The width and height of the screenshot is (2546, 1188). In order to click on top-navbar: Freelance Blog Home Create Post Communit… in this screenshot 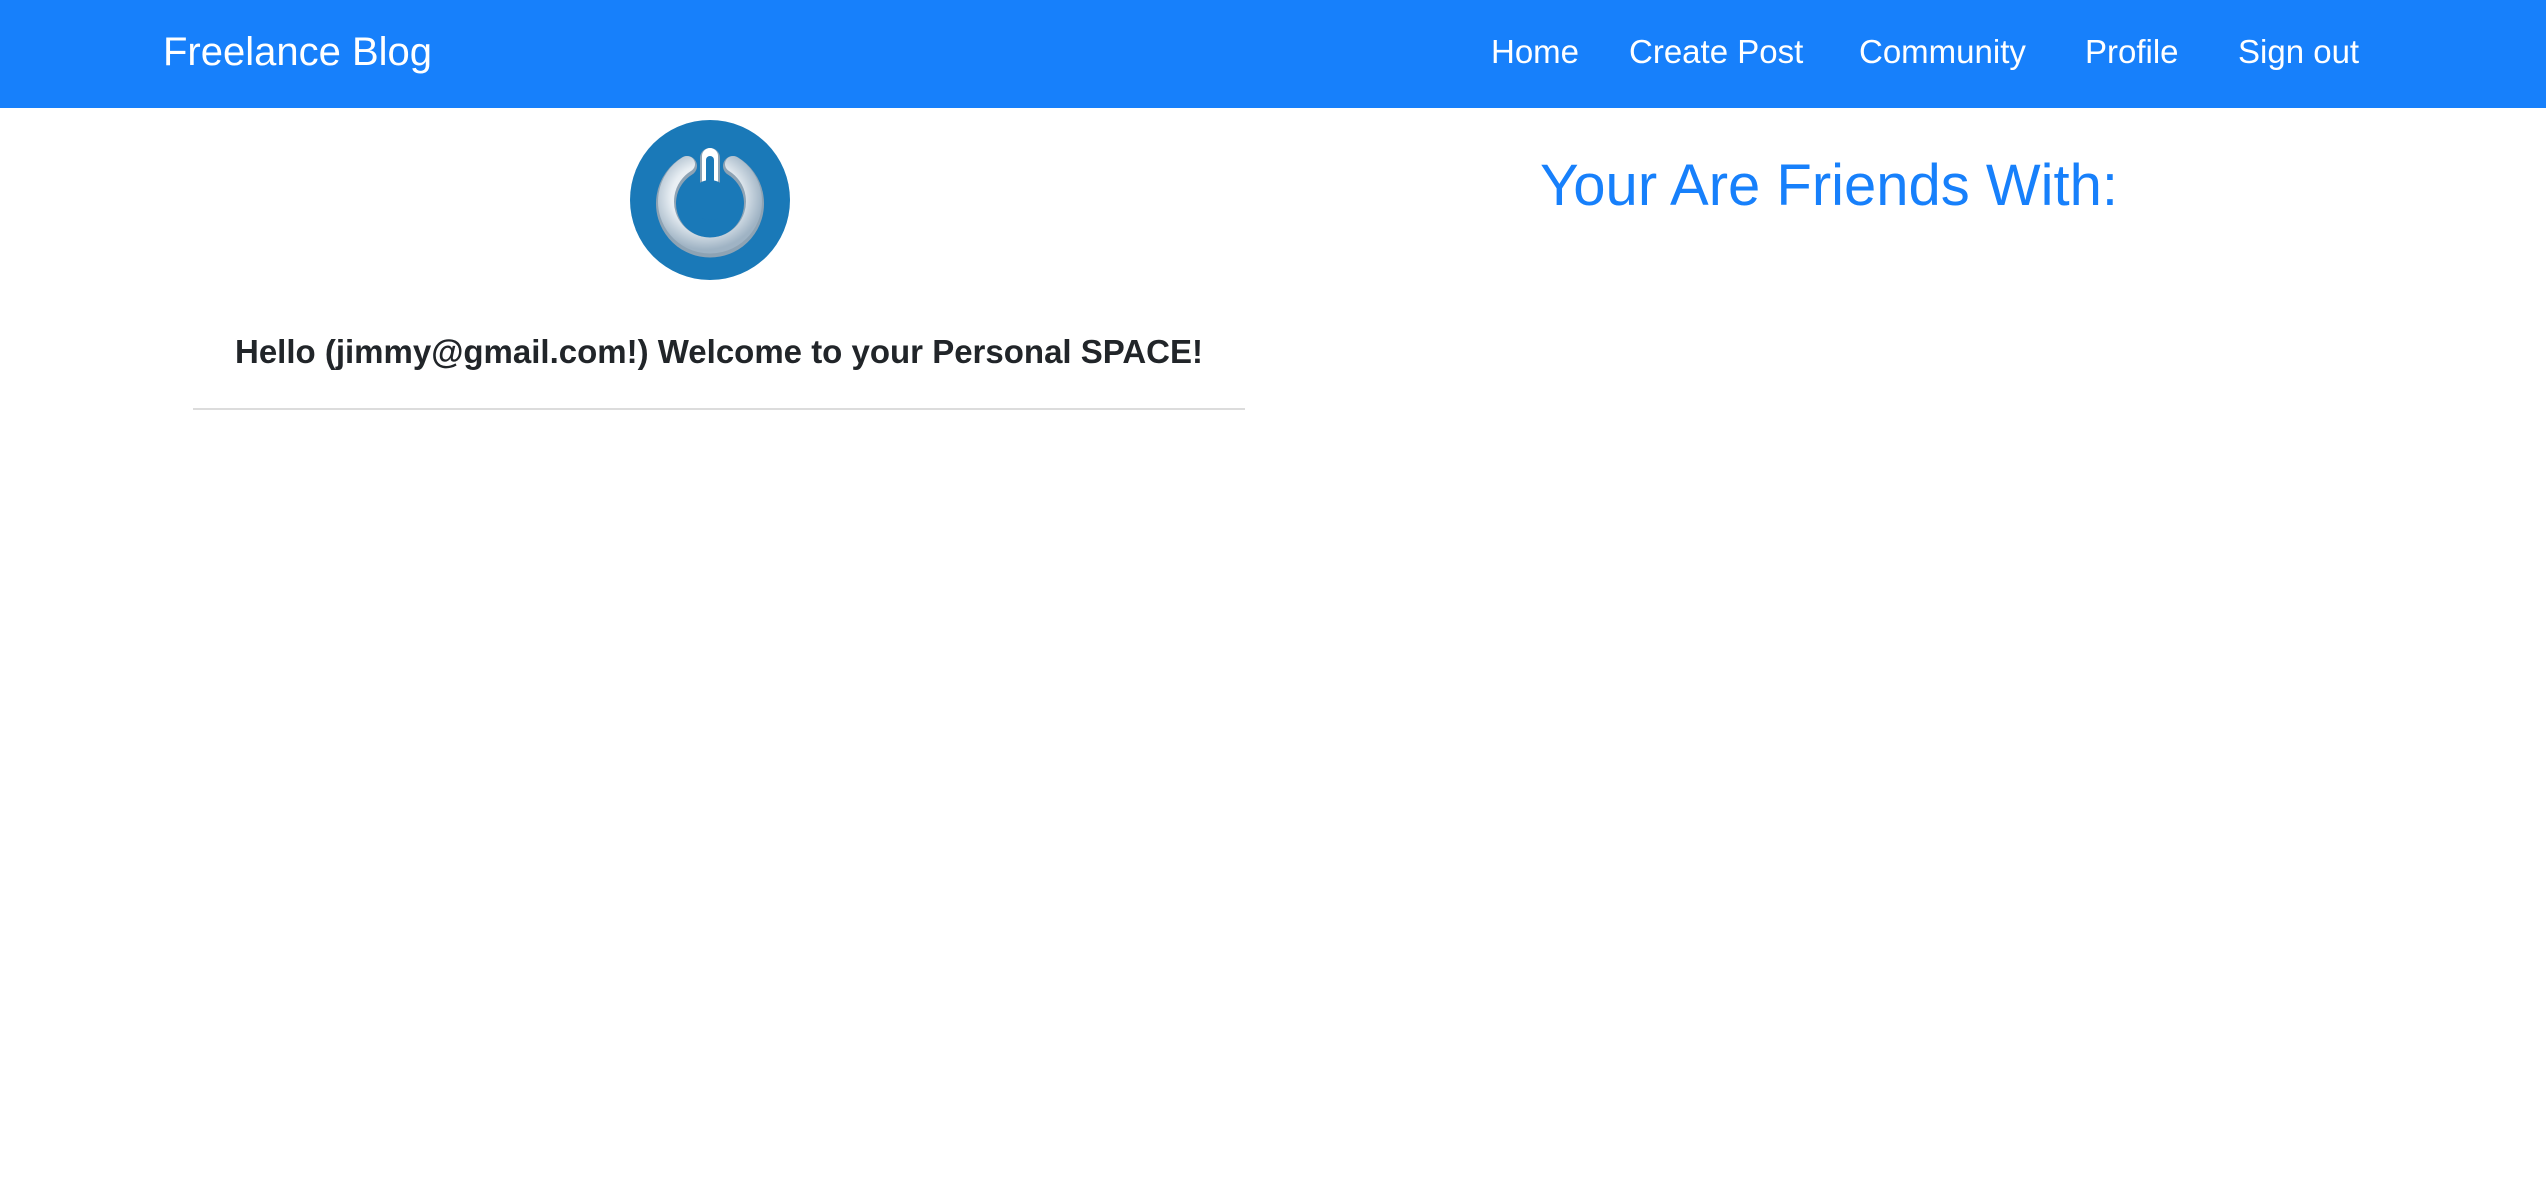, I will do `click(1273, 54)`.